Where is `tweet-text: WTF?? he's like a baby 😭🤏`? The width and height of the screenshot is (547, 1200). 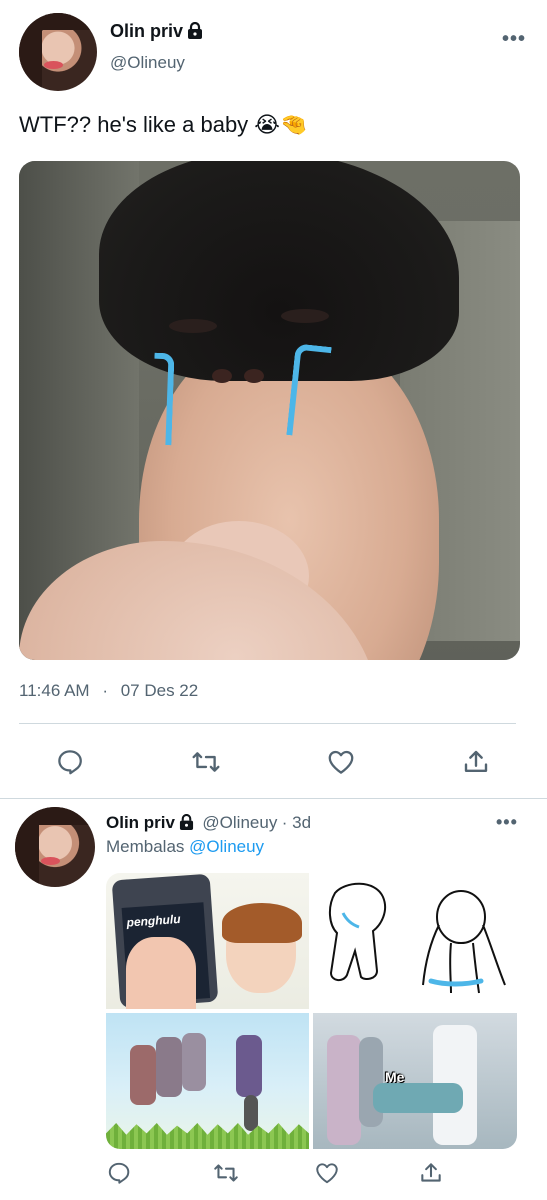 tweet-text: WTF?? he's like a baby 😭🤏 is located at coordinates (163, 124).